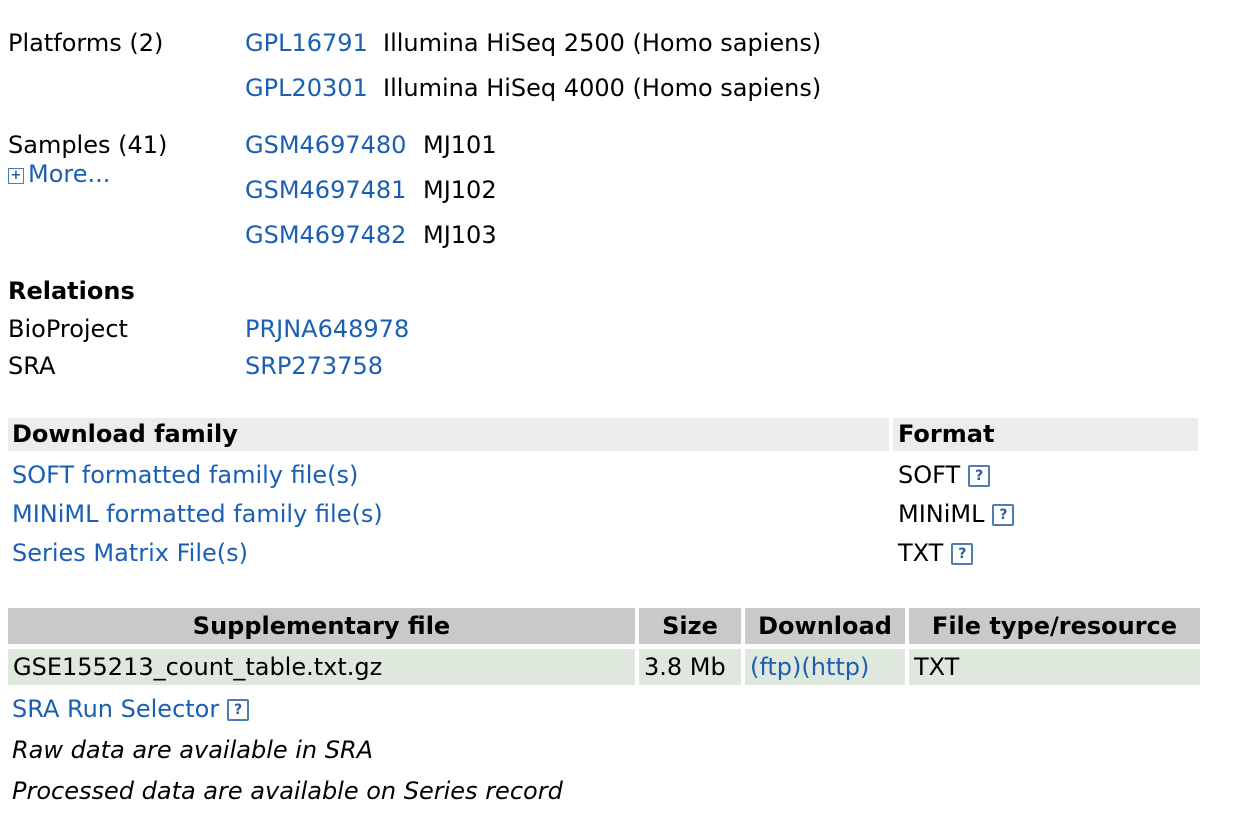 This screenshot has width=1244, height=821. Describe the element at coordinates (125, 434) in the screenshot. I see `download-family-header: Download family` at that location.